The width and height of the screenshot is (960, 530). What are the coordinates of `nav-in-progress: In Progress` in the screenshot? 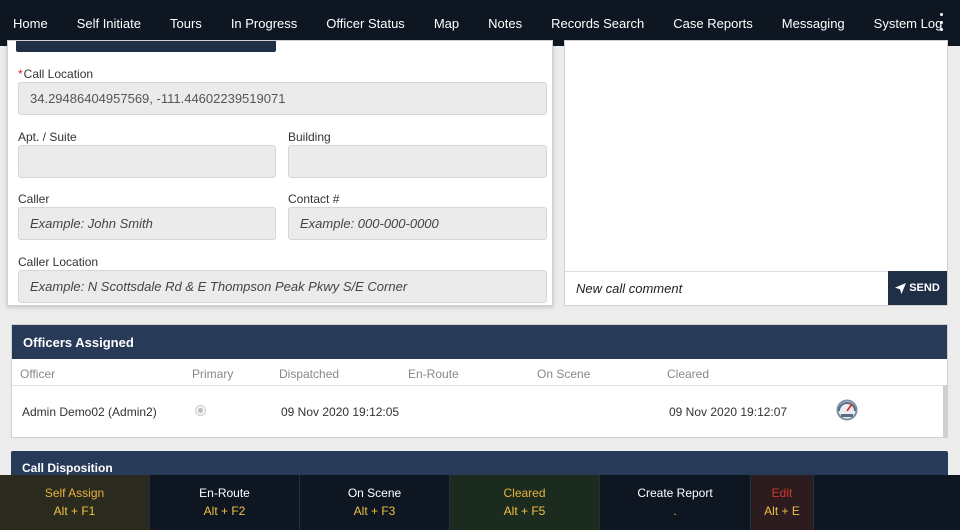 It's located at (264, 23).